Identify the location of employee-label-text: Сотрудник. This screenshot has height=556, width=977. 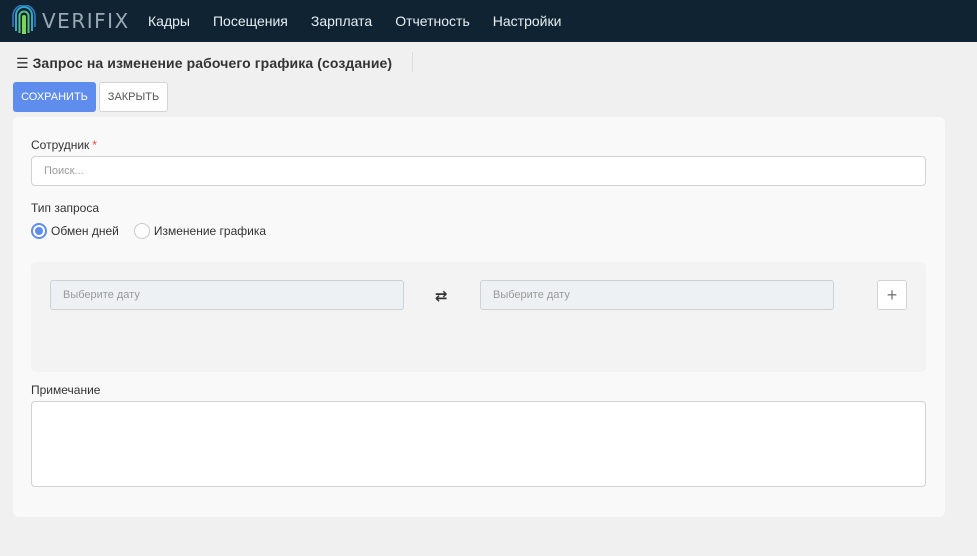
(60, 145).